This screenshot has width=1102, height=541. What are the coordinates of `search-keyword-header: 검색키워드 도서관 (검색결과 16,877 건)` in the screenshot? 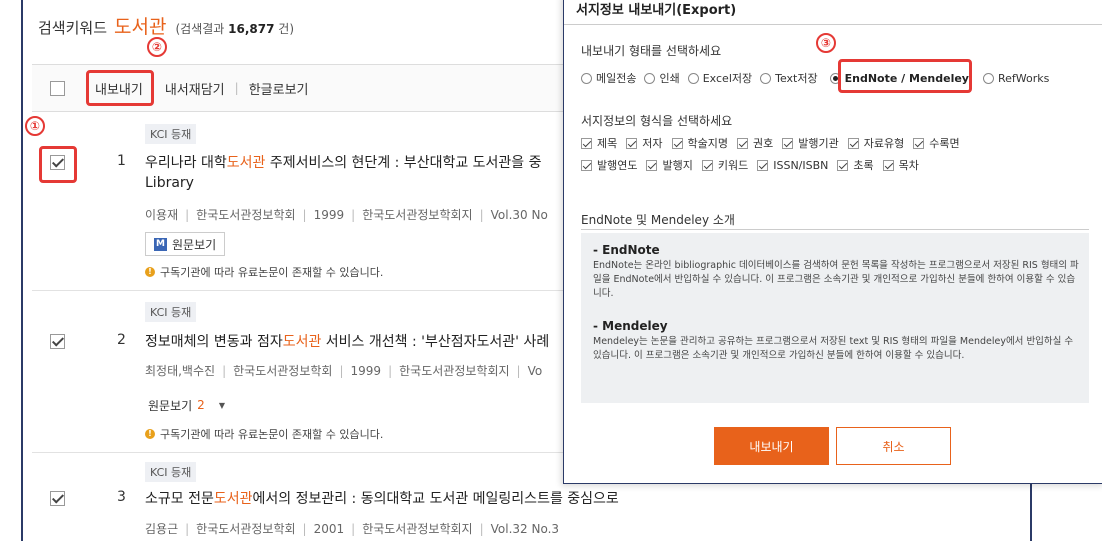 It's located at (166, 25).